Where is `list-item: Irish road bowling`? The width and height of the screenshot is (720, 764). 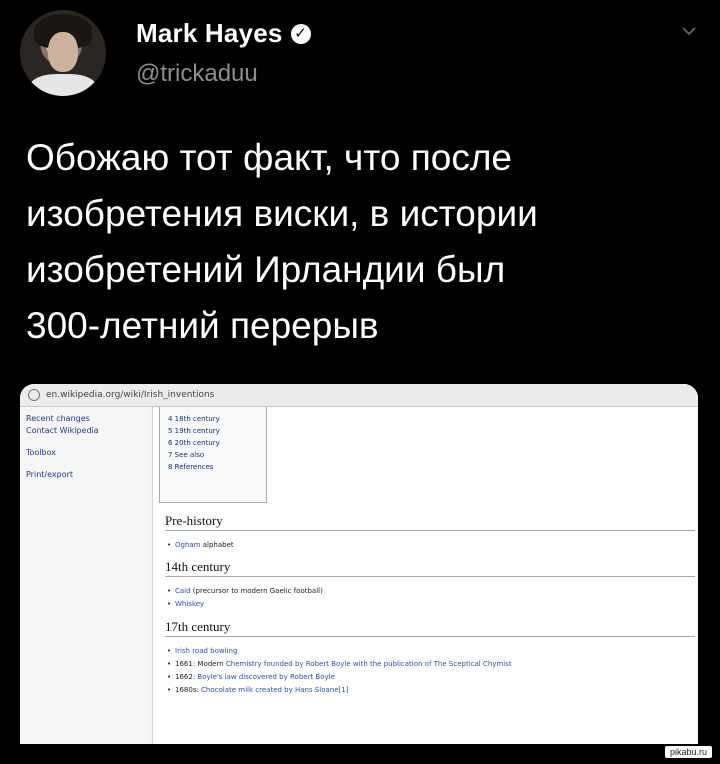 list-item: Irish road bowling is located at coordinates (202, 651).